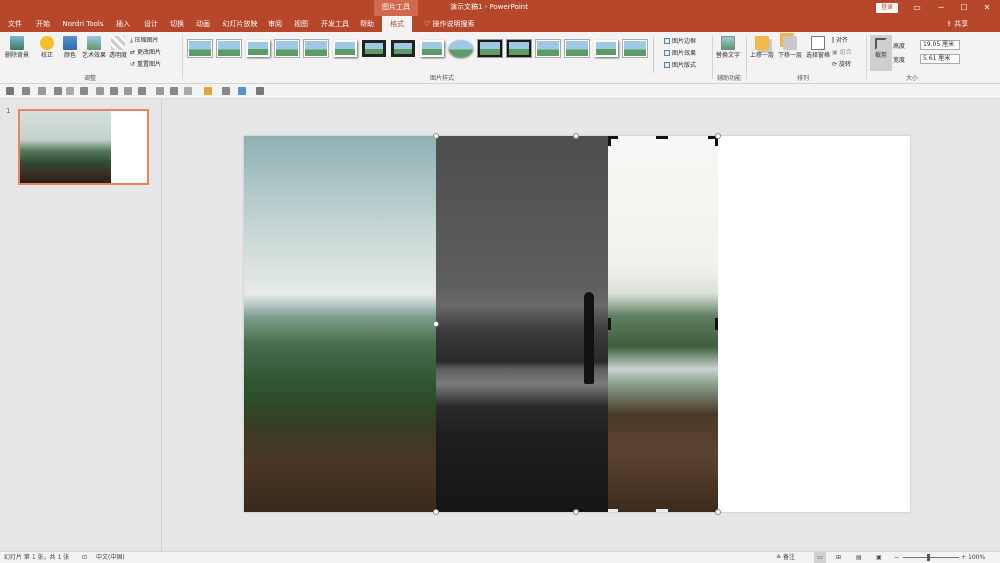  I want to click on share-button: ⇪ 共享, so click(957, 24).